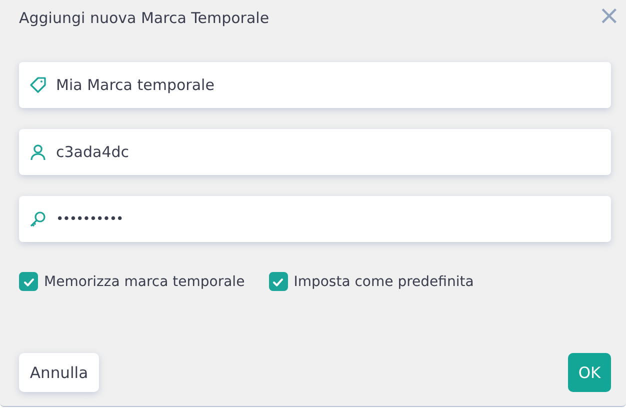  What do you see at coordinates (89, 219) in the screenshot?
I see `field-value: ••••••••••` at bounding box center [89, 219].